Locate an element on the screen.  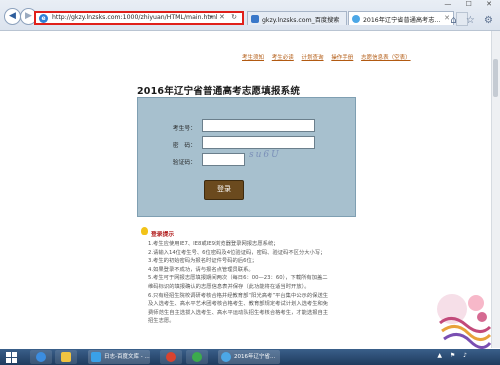
tips-heading: 登录提示 is located at coordinates (163, 235).